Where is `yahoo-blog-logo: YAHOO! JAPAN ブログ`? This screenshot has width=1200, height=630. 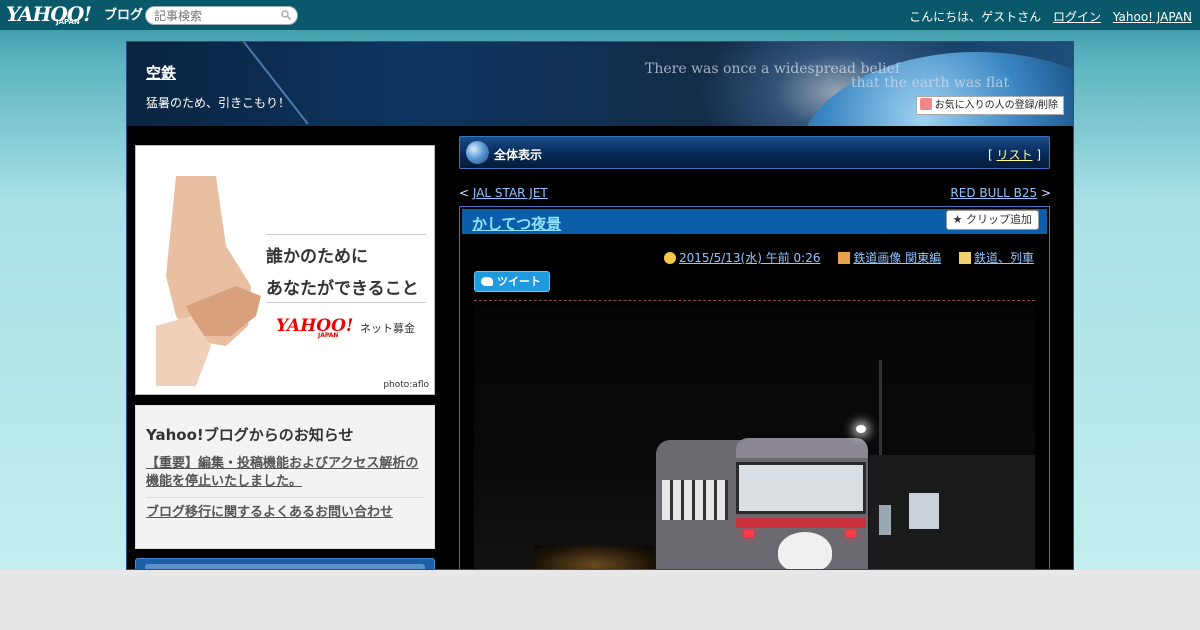
yahoo-blog-logo: YAHOO! JAPAN ブログ is located at coordinates (74, 14).